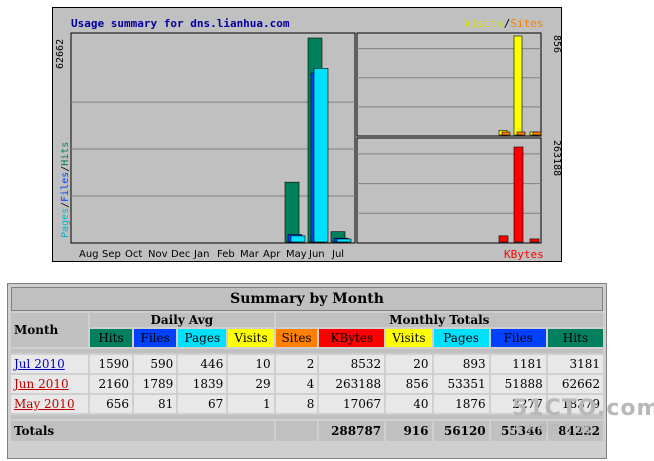  What do you see at coordinates (292, 212) in the screenshot?
I see `bar-hits` at bounding box center [292, 212].